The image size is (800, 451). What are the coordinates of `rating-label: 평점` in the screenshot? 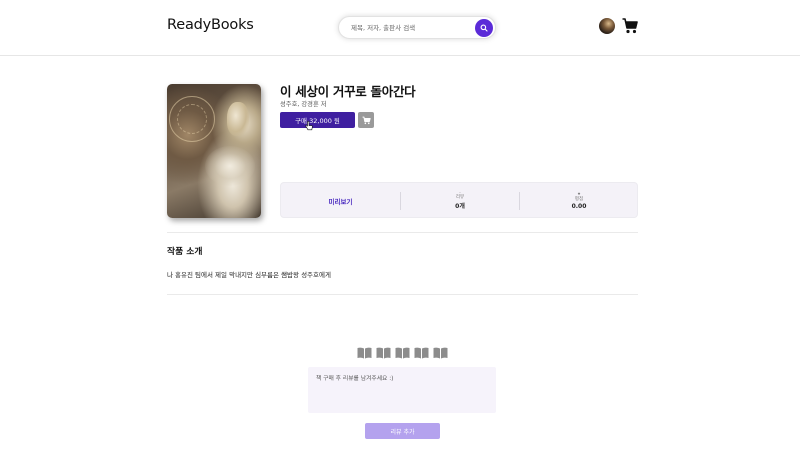 It's located at (579, 199).